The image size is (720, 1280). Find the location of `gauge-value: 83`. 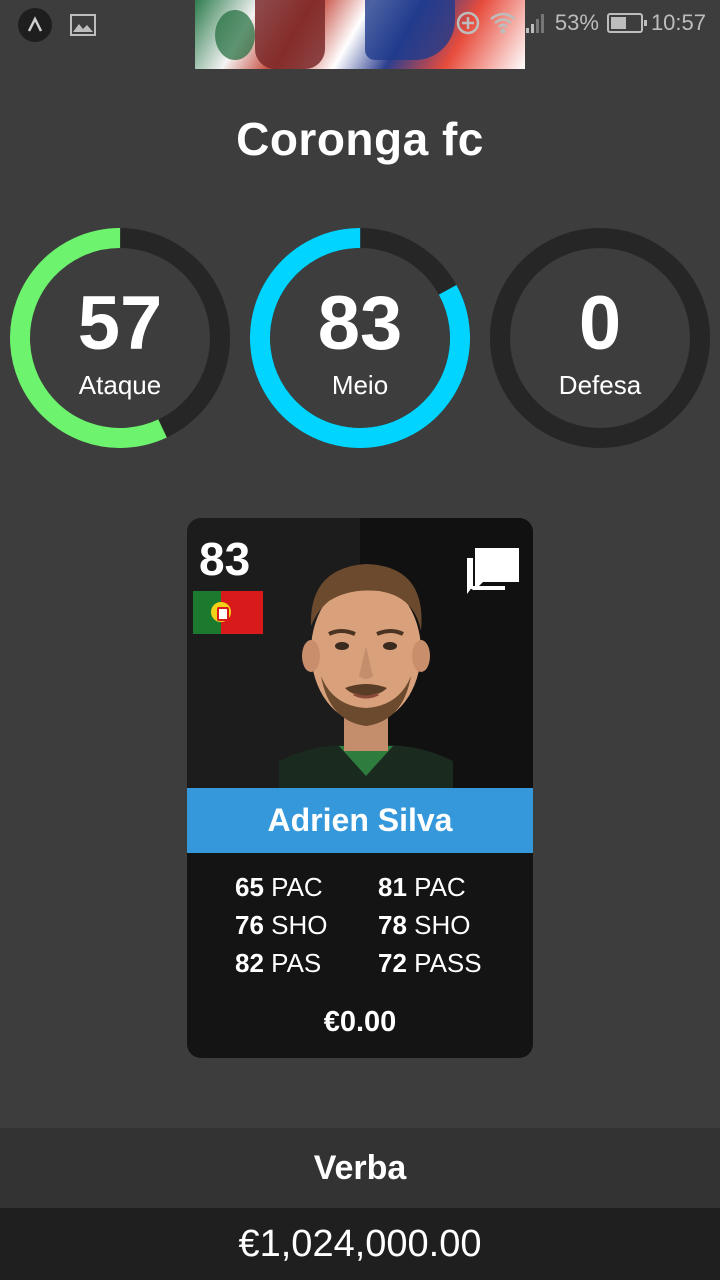

gauge-value: 83 is located at coordinates (360, 323).